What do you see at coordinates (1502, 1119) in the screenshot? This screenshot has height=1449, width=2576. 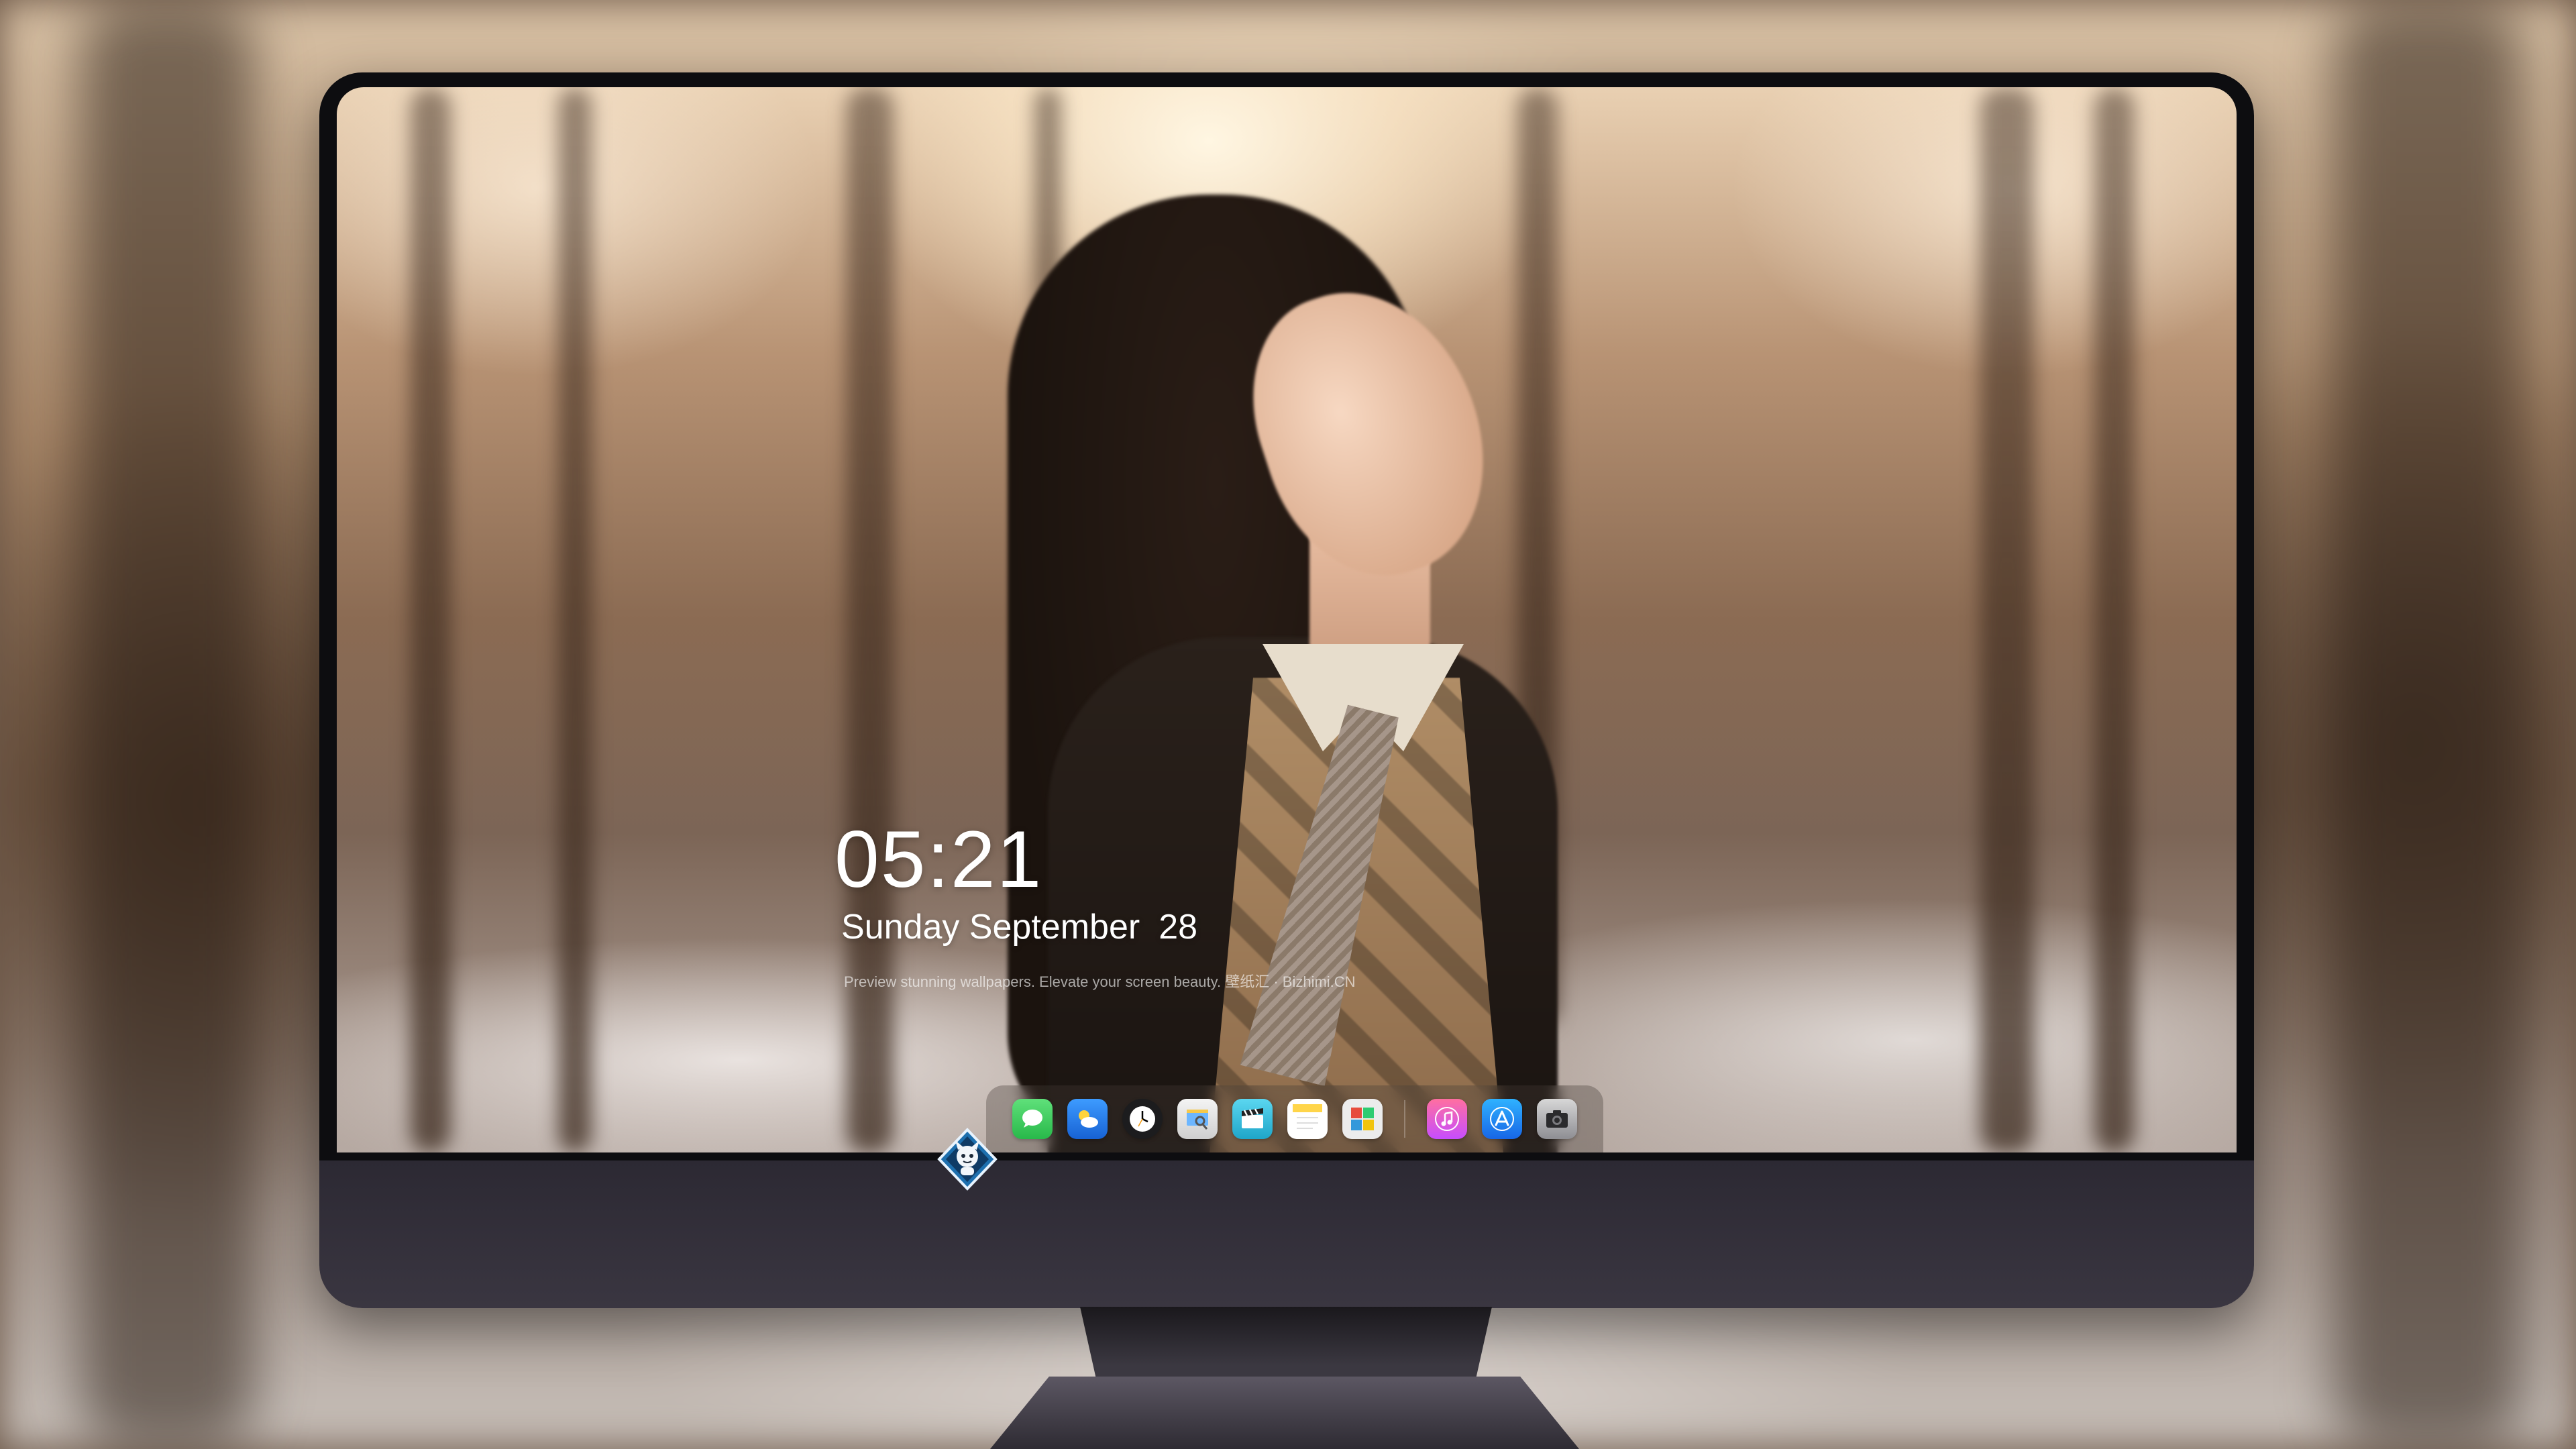 I see `appstore-icon` at bounding box center [1502, 1119].